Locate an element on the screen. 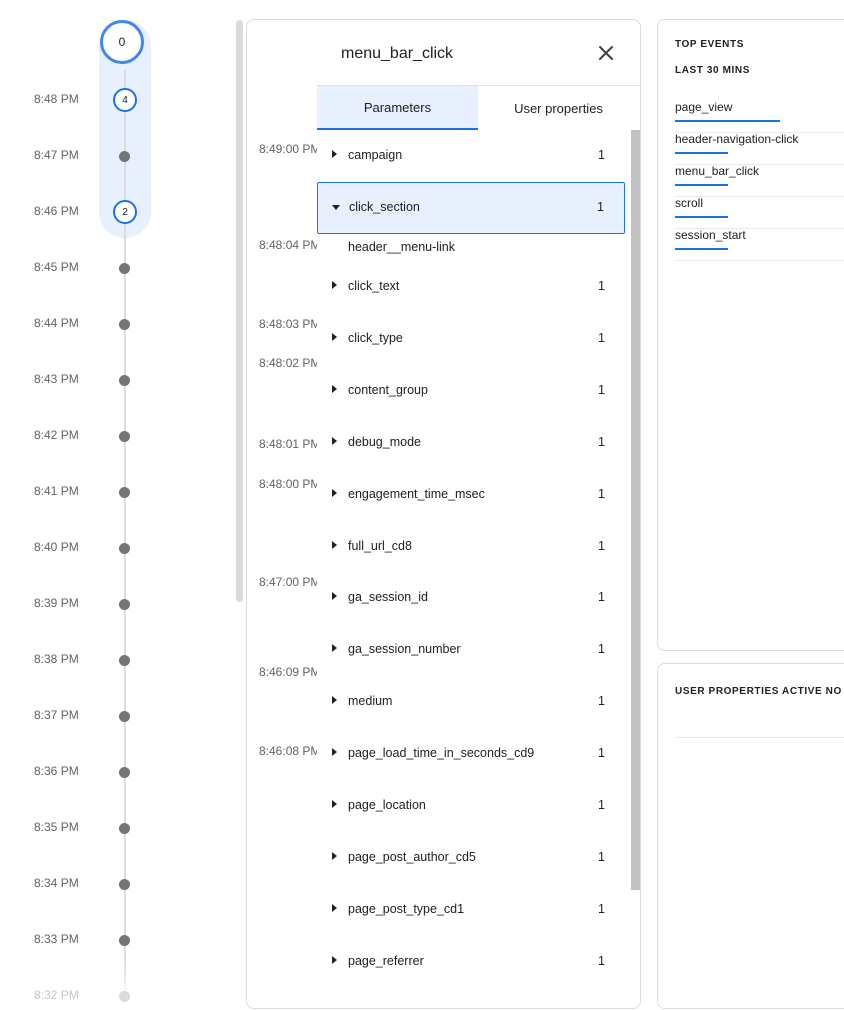 The image size is (844, 1010). timeline-time: 8:41 PM is located at coordinates (56, 491).